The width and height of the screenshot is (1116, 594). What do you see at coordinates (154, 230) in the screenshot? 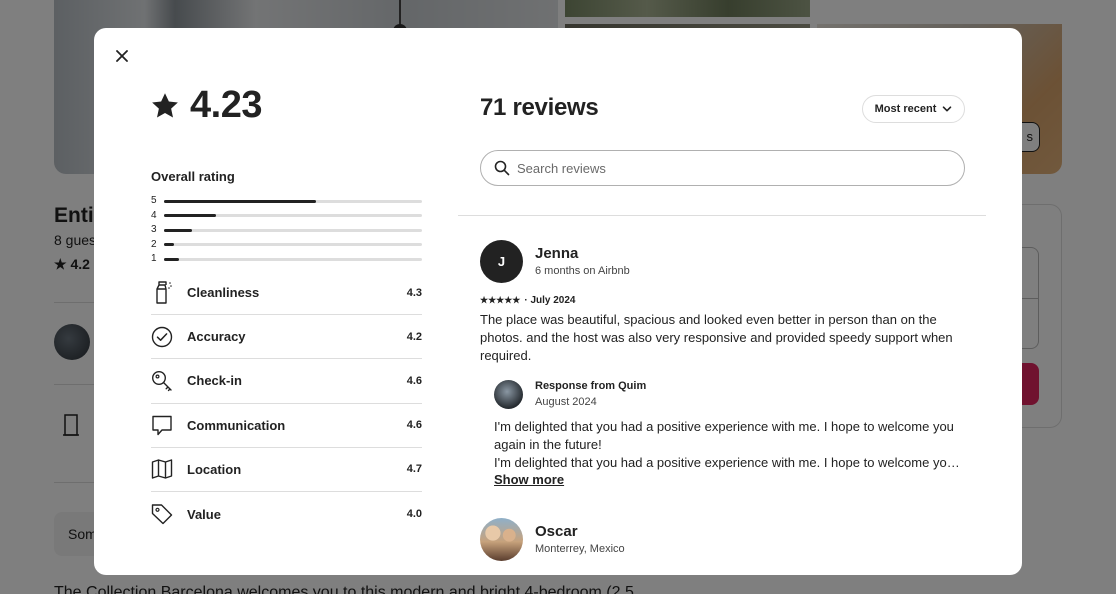
I see `rating-distribution-stars: 3` at bounding box center [154, 230].